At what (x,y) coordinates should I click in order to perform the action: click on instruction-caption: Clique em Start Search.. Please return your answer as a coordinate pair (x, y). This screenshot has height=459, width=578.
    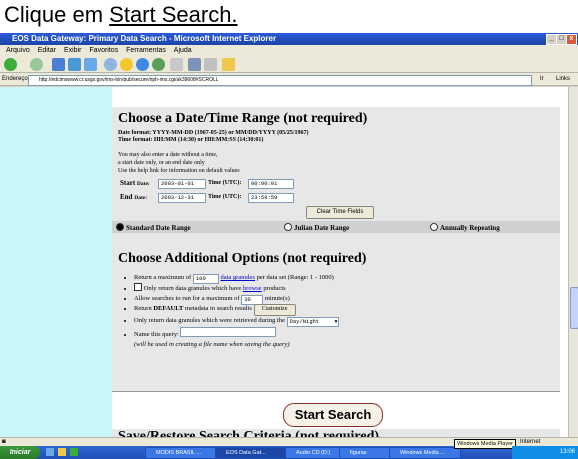
    Looking at the image, I should click on (121, 15).